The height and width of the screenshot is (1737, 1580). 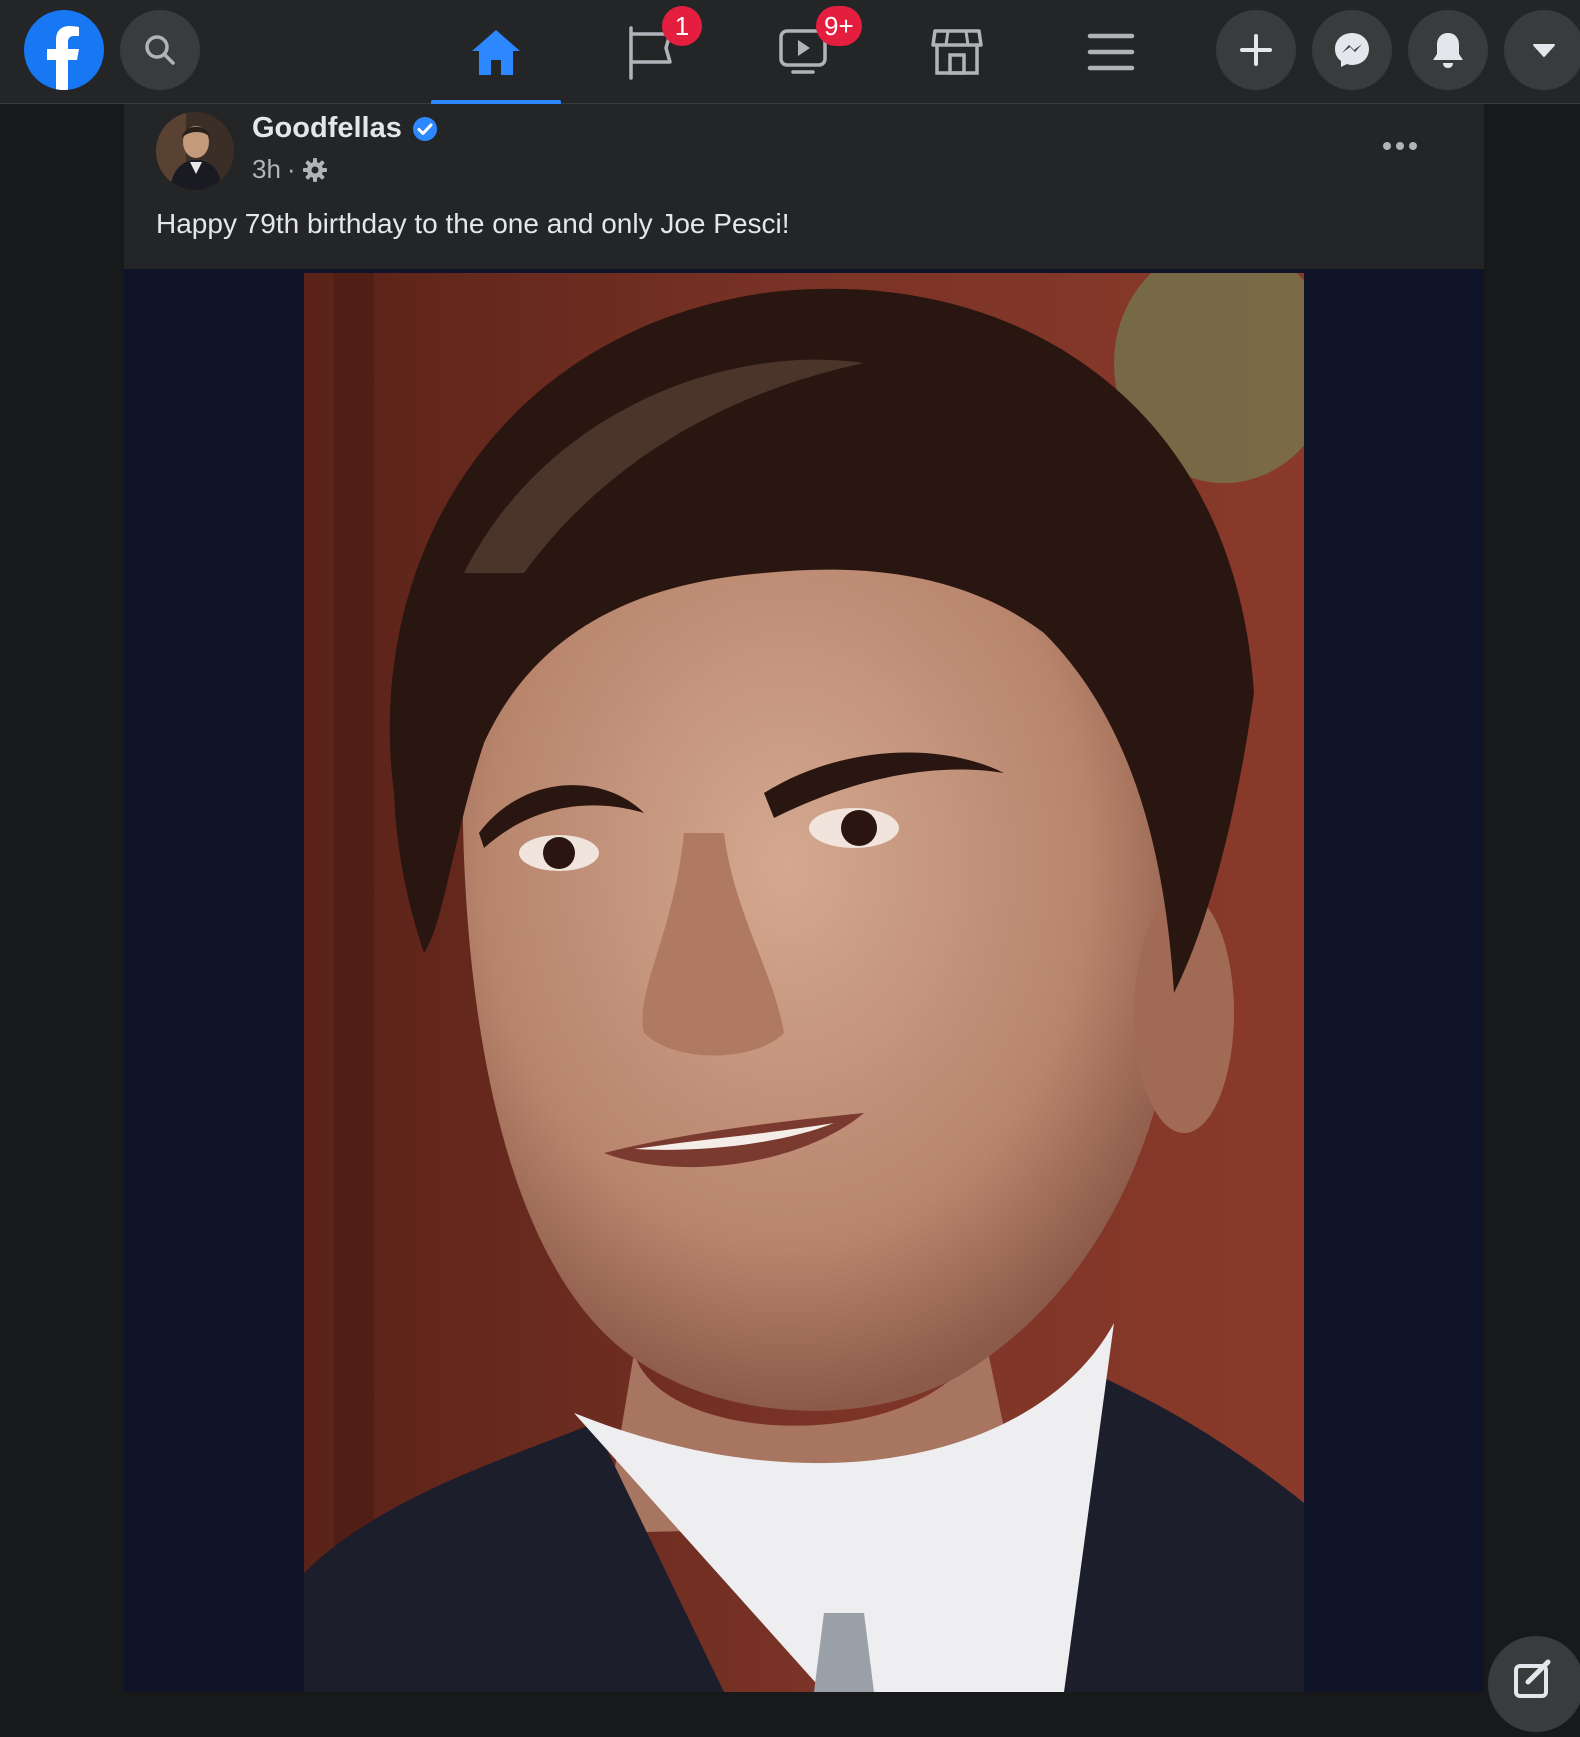 What do you see at coordinates (651, 52) in the screenshot?
I see `tab-pages: 1` at bounding box center [651, 52].